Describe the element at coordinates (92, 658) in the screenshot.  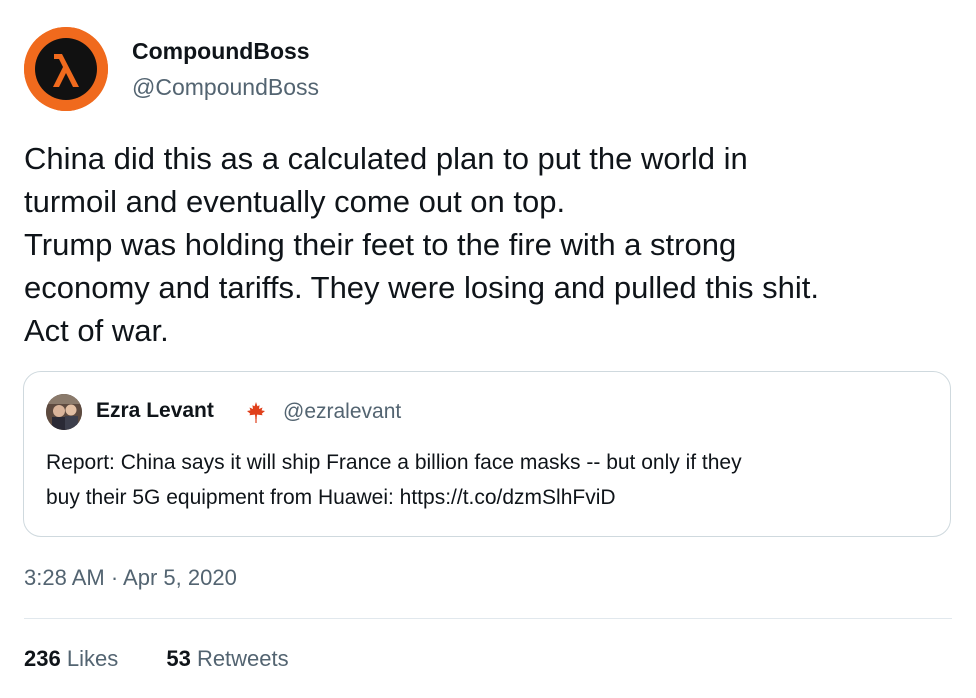
I see `likes-label: Likes` at that location.